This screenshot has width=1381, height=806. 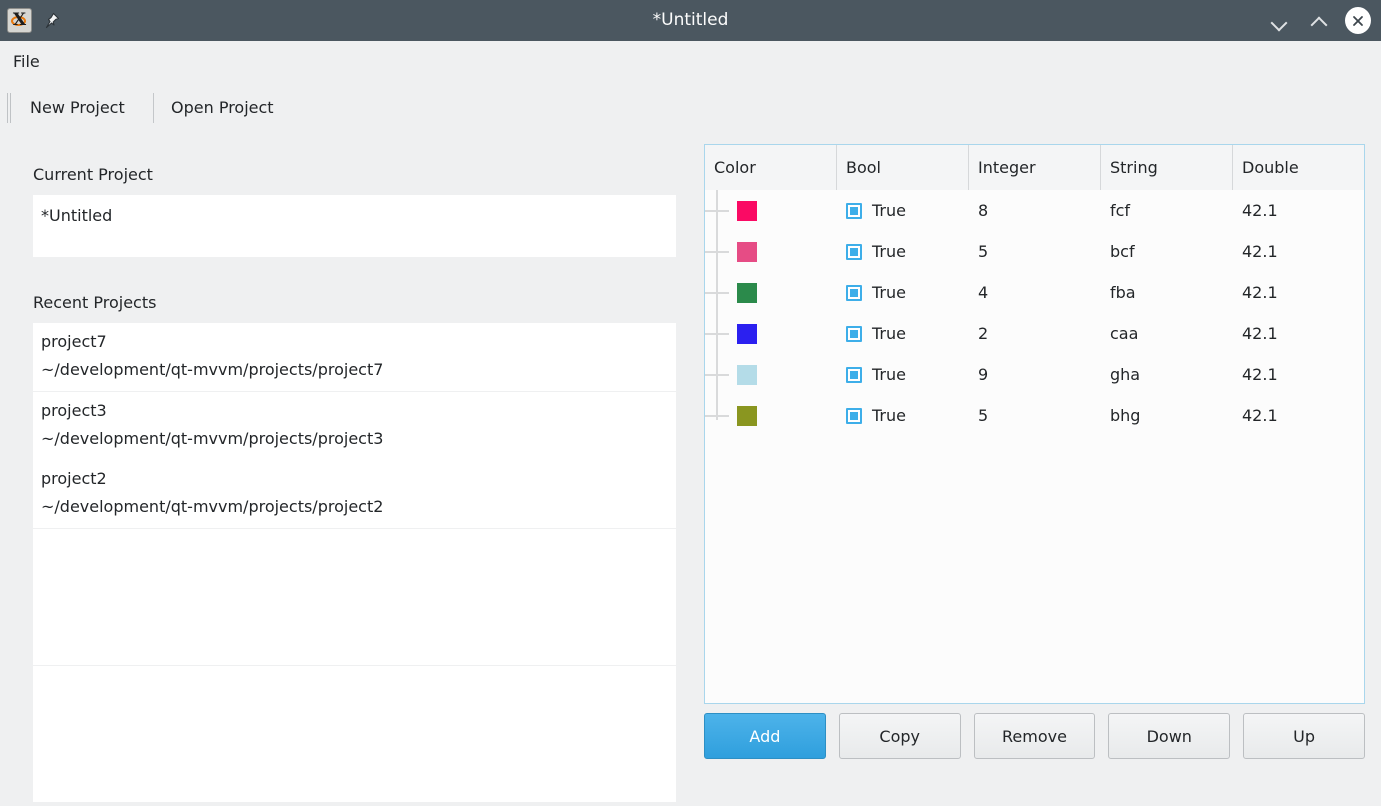 I want to click on minimize-button, so click(x=1278, y=21).